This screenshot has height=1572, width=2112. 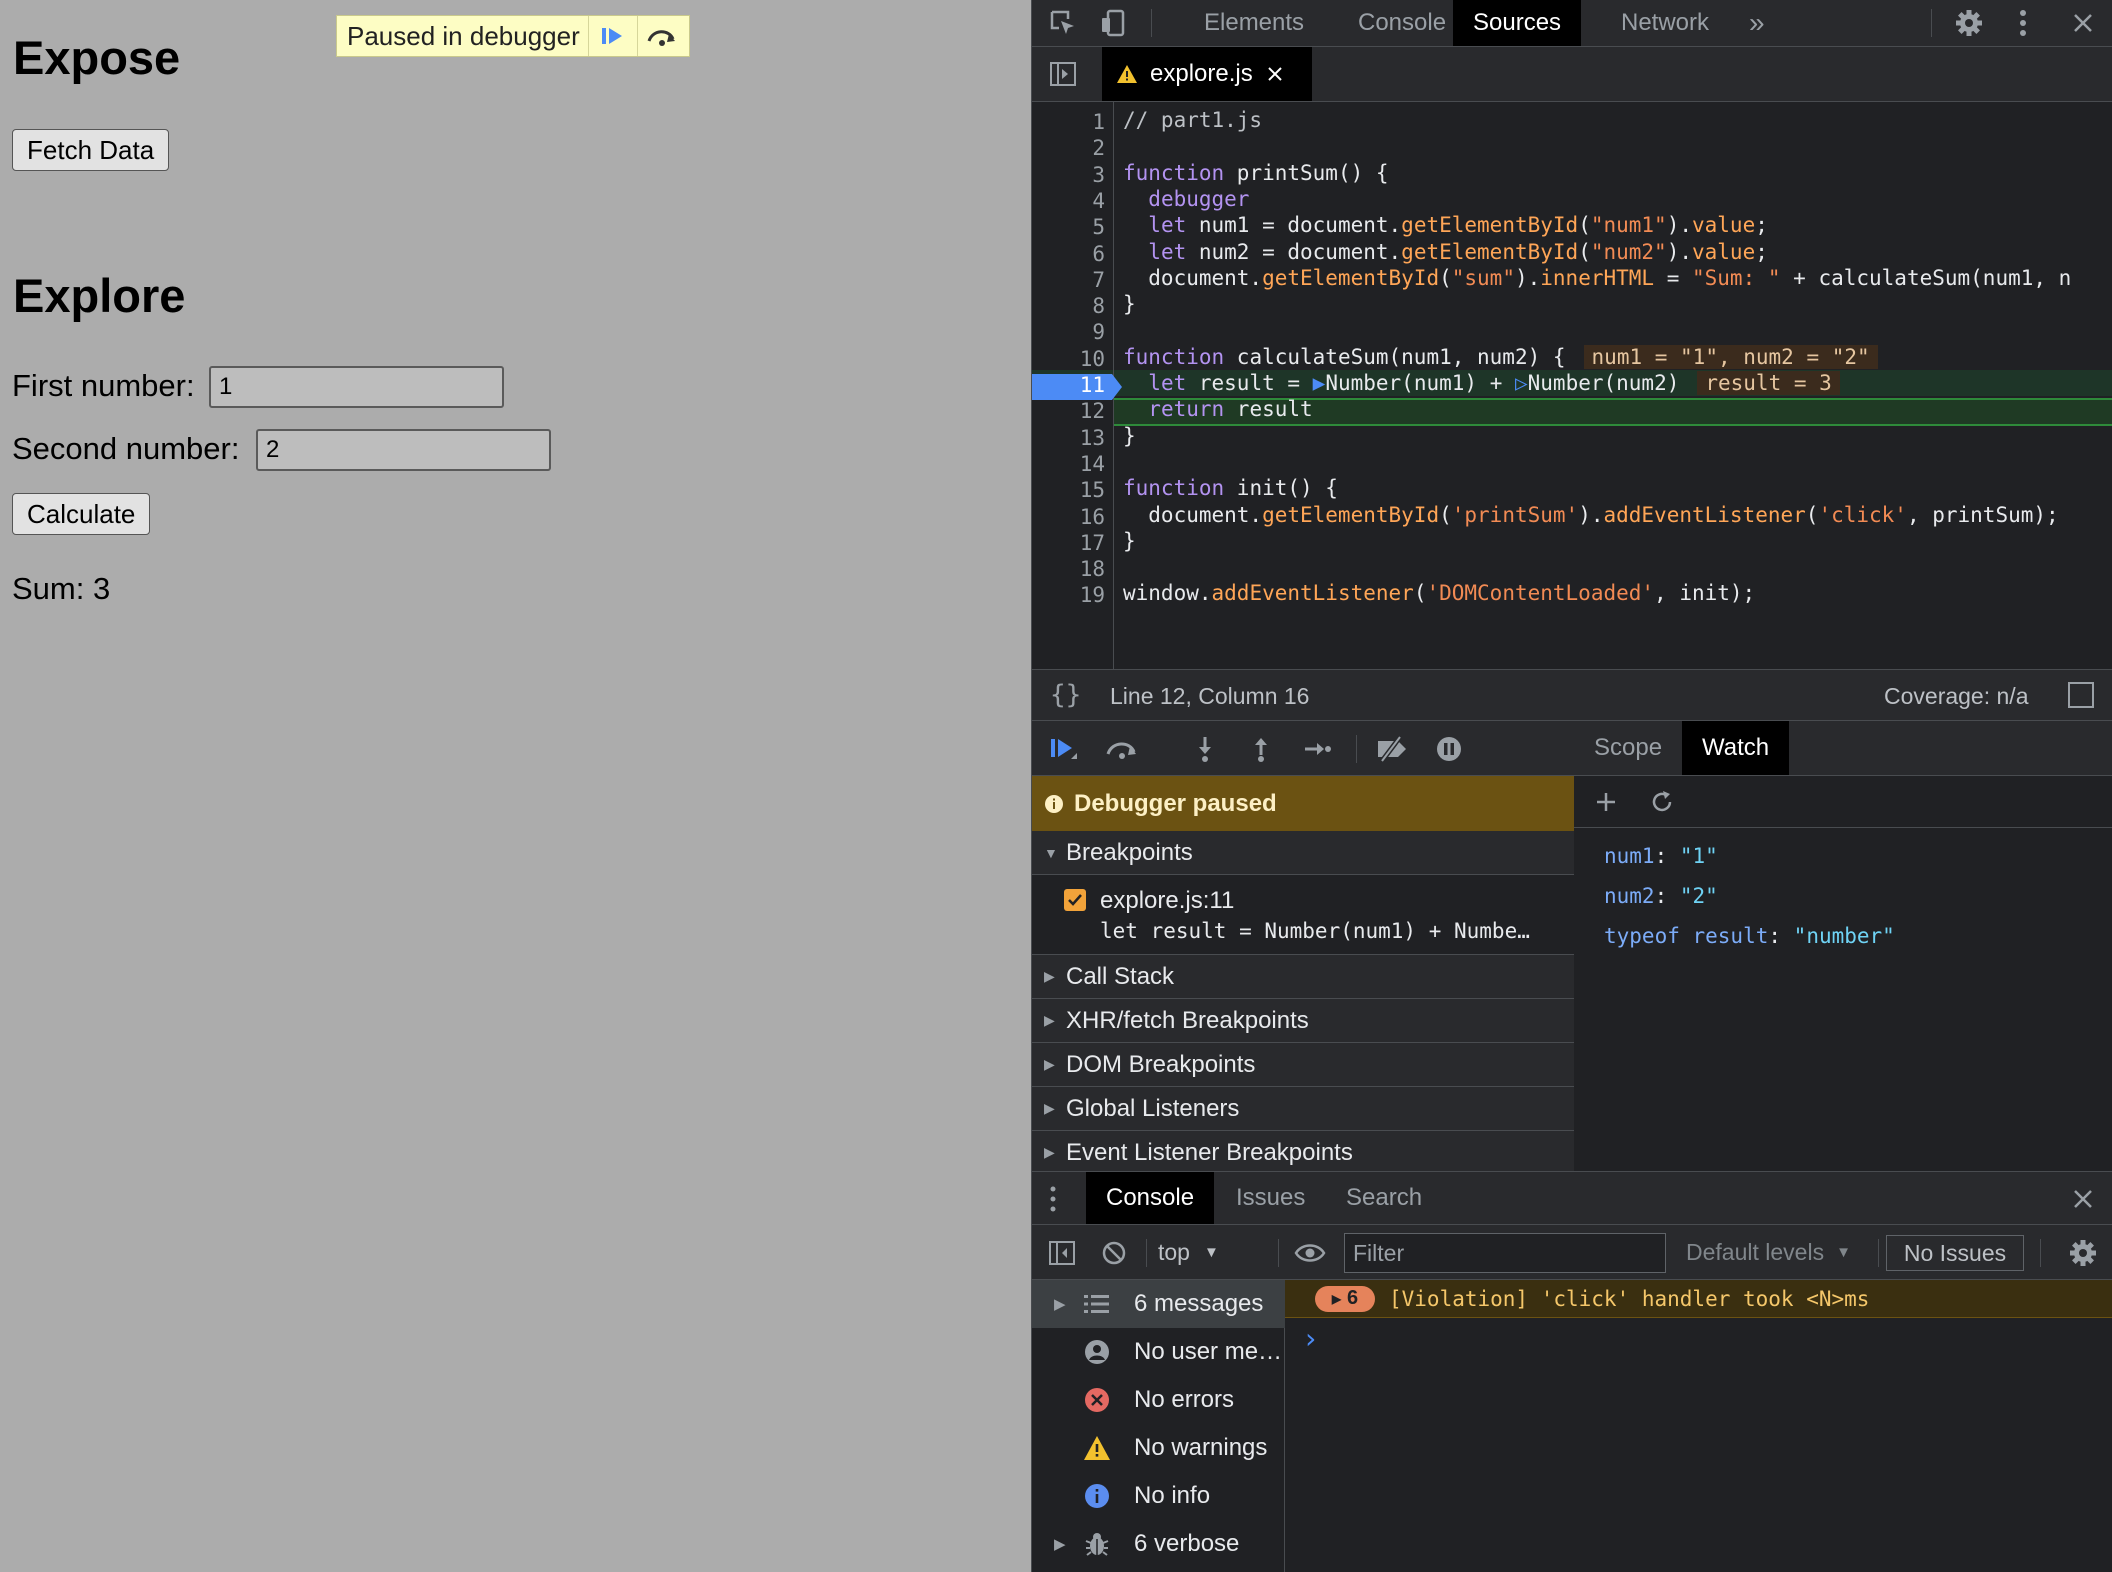 I want to click on drawer-menu-icon, so click(x=1053, y=1199).